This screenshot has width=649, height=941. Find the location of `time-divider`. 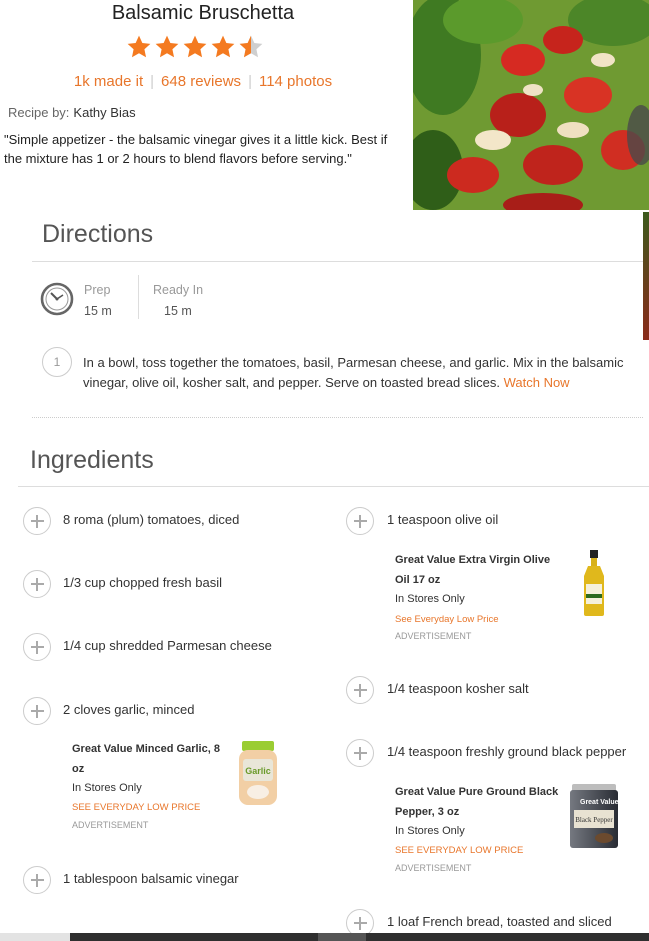

time-divider is located at coordinates (138, 297).